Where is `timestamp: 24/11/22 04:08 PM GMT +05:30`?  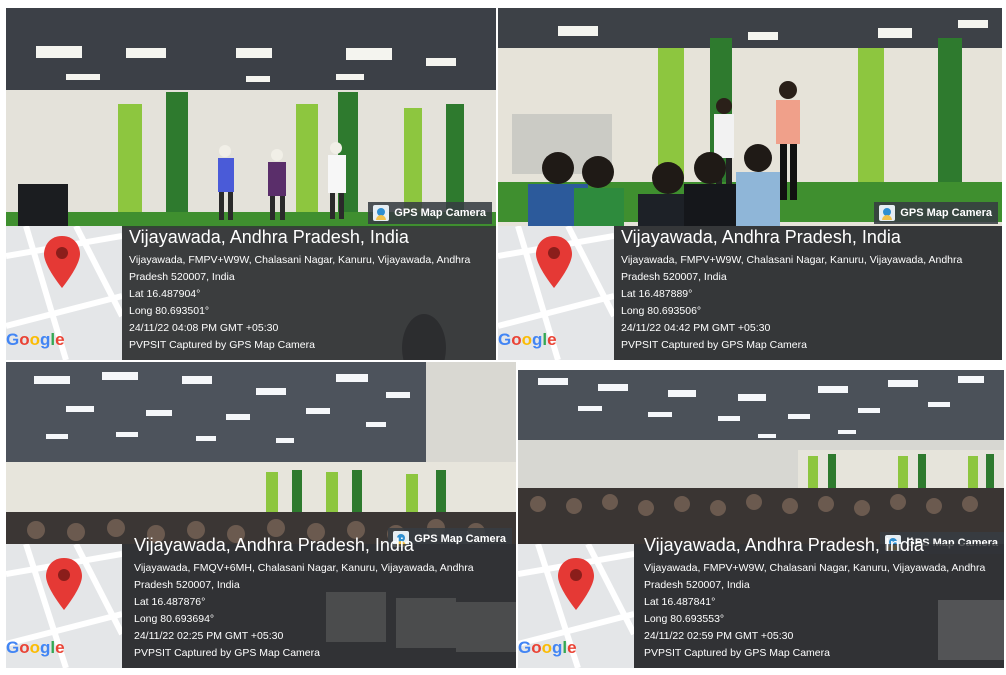
timestamp: 24/11/22 04:08 PM GMT +05:30 is located at coordinates (204, 328).